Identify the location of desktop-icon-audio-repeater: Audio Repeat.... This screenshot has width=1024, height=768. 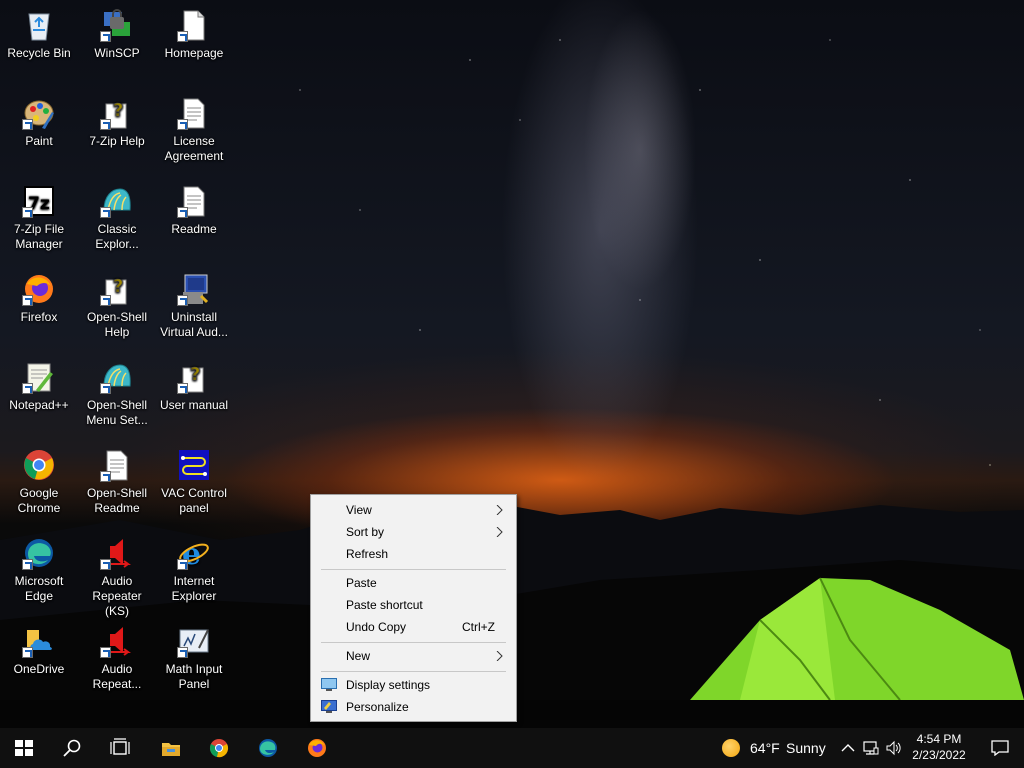
(117, 661).